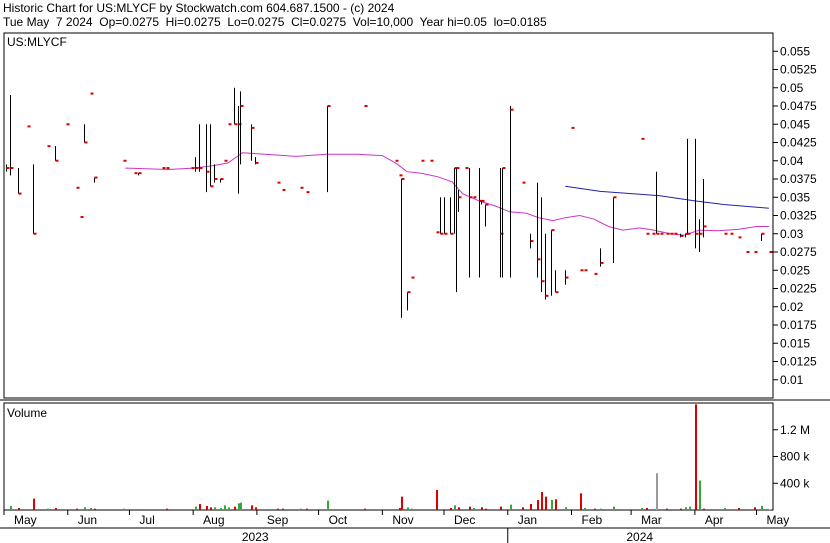 The height and width of the screenshot is (543, 830). Describe the element at coordinates (795, 124) in the screenshot. I see `price-tick-label: 0.045` at that location.